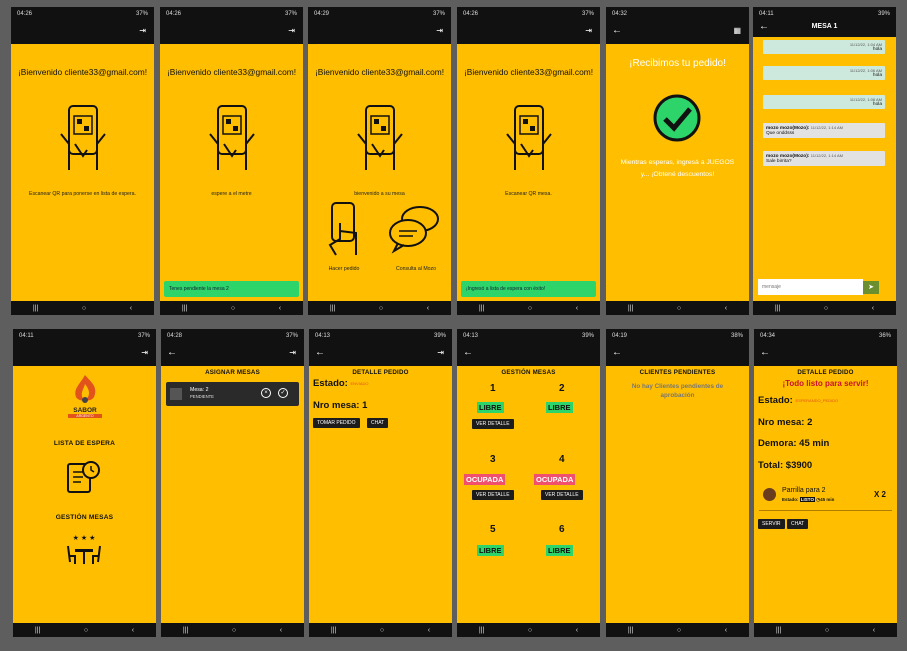 The image size is (907, 651). I want to click on order-phone-icon, so click(344, 229).